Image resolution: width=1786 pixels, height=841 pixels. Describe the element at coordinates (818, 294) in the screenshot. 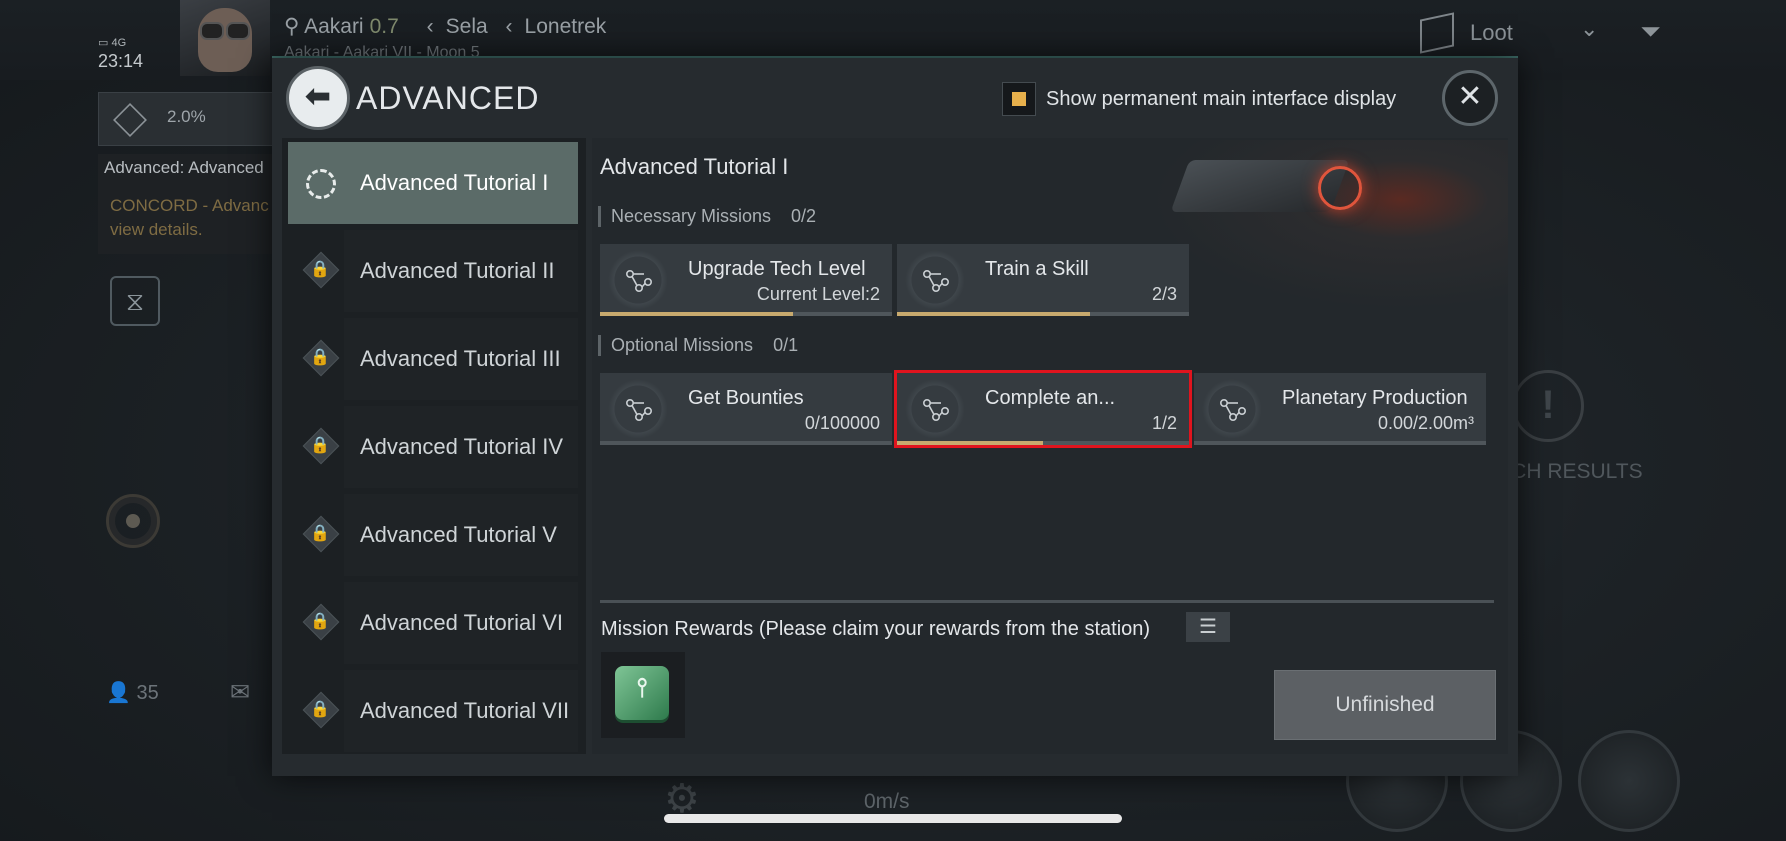

I see `mission-progress: Current Level:2` at that location.